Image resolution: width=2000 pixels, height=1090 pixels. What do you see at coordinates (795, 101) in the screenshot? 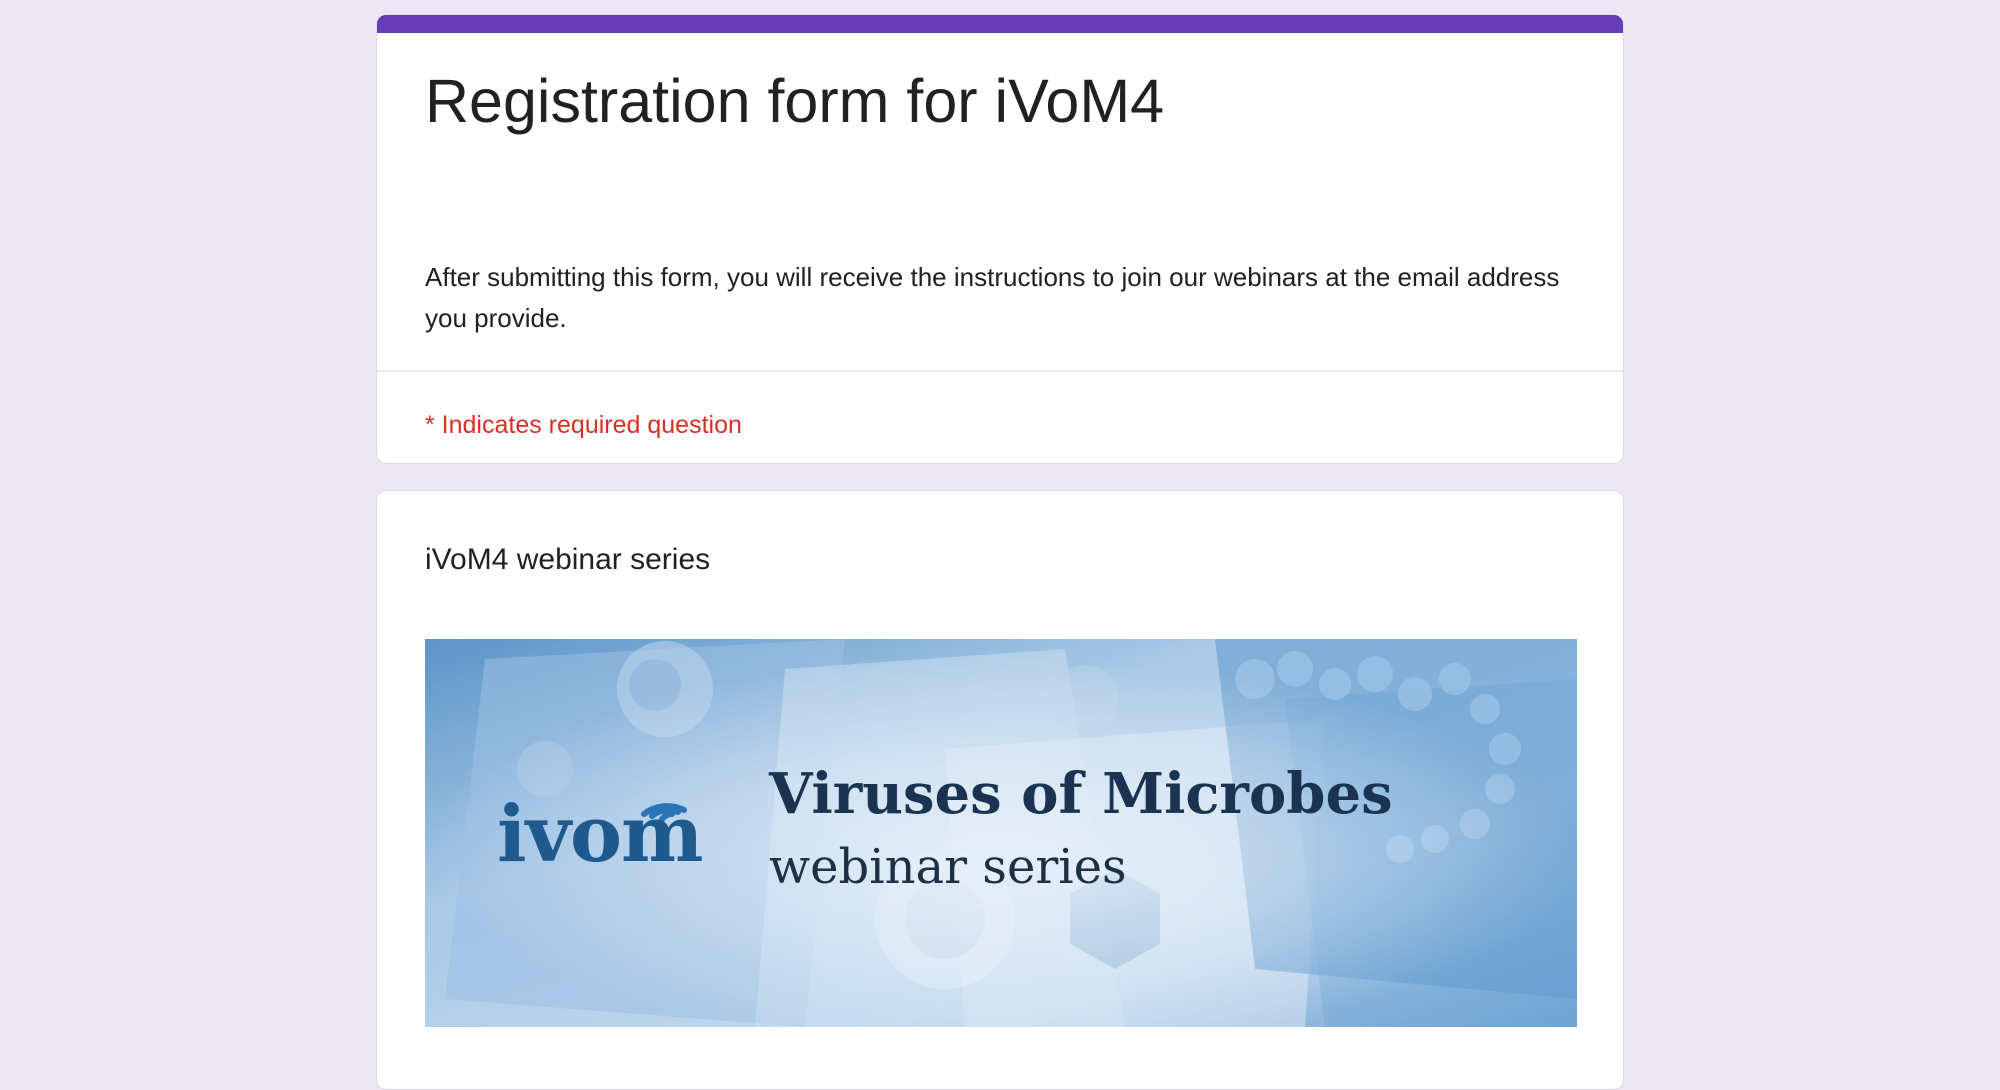
I see `form-title: Registration form for iVoM4` at bounding box center [795, 101].